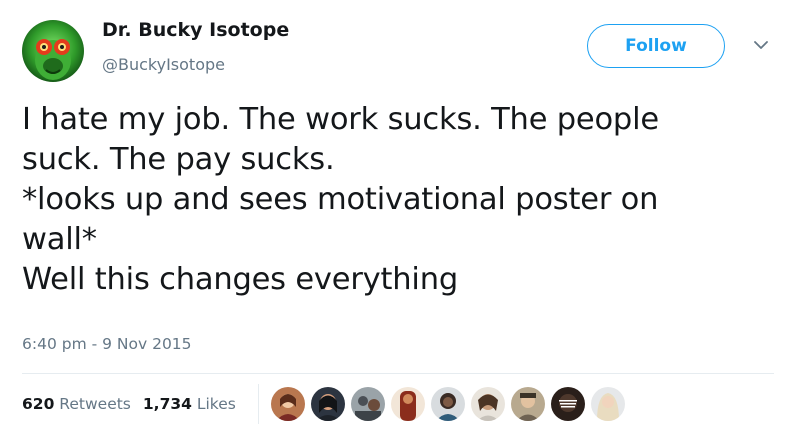  I want to click on follow-button: Follow, so click(656, 46).